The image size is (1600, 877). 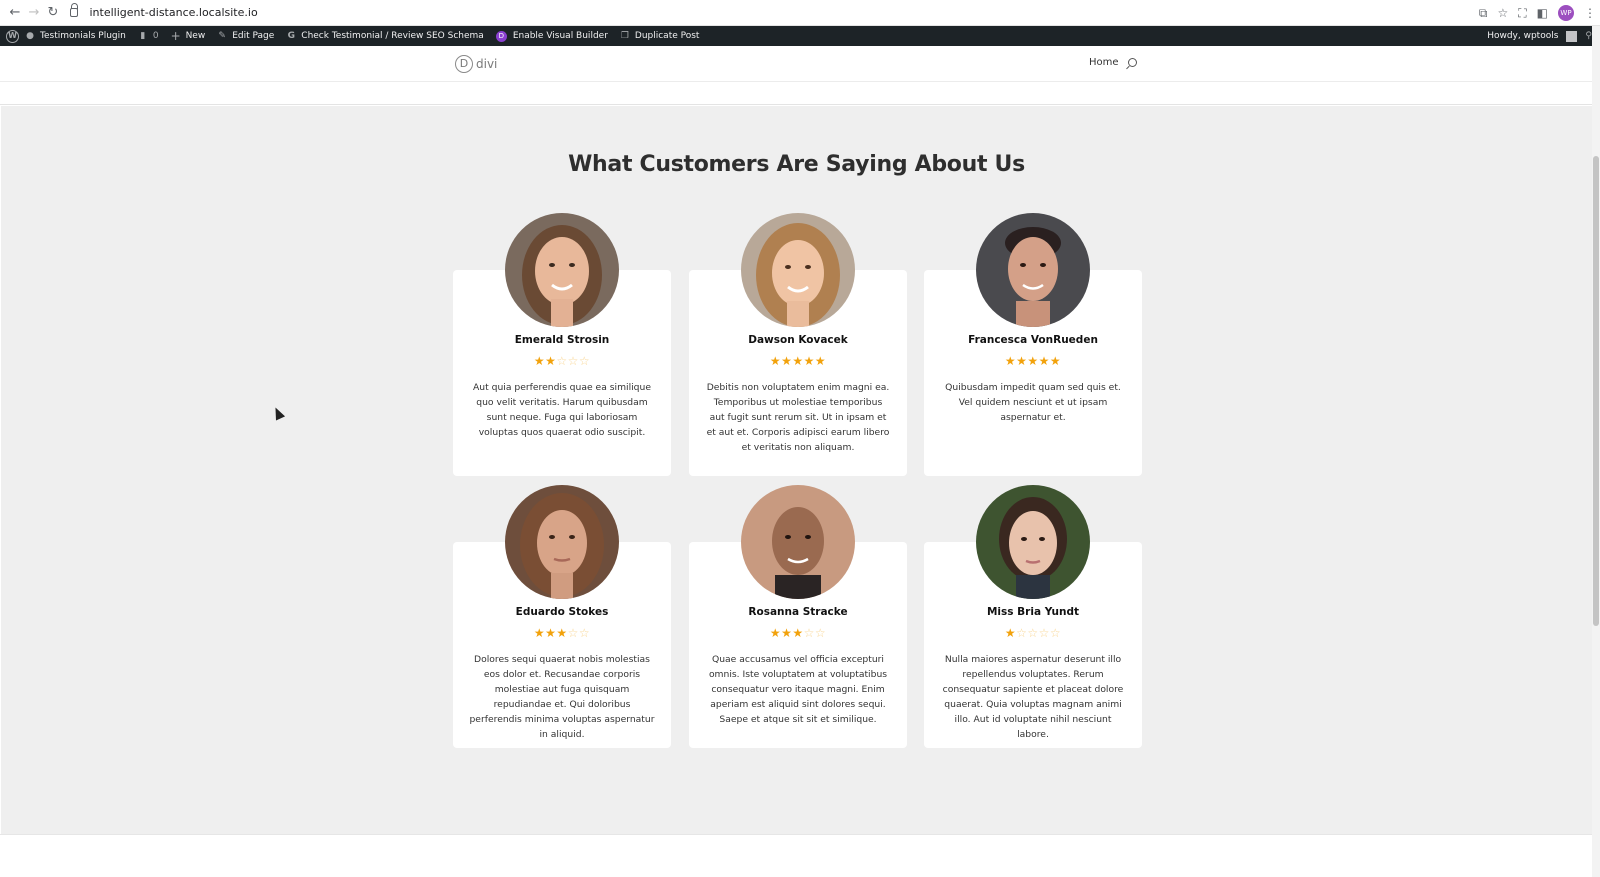 I want to click on back-arrow-icon: ←, so click(x=15, y=13).